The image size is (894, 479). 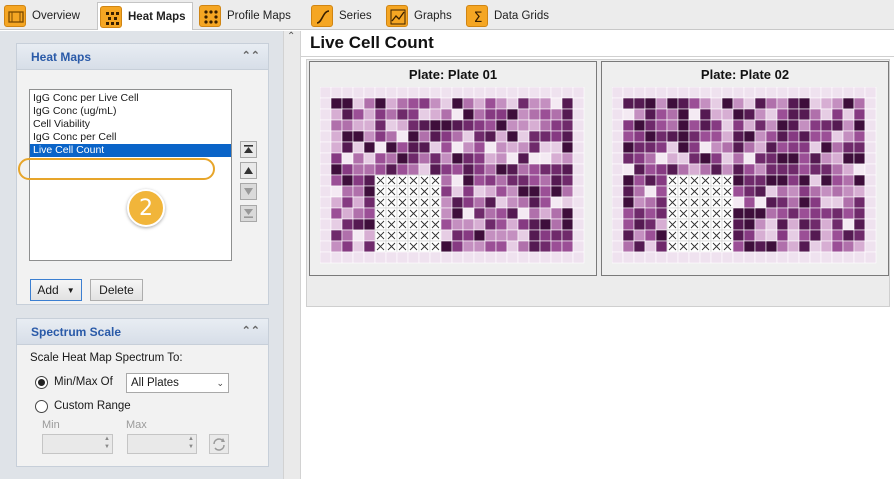 I want to click on collapse-arrow-icon: ⌃, so click(x=291, y=36).